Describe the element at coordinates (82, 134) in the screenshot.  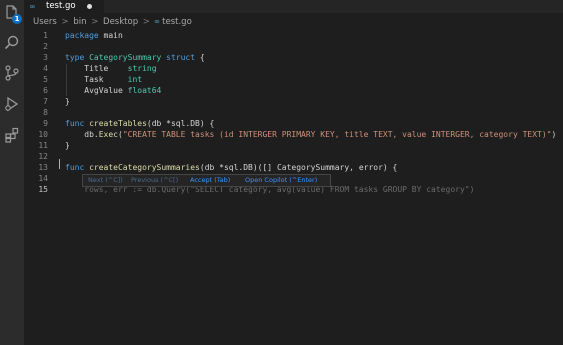
I see `code-token: db.` at that location.